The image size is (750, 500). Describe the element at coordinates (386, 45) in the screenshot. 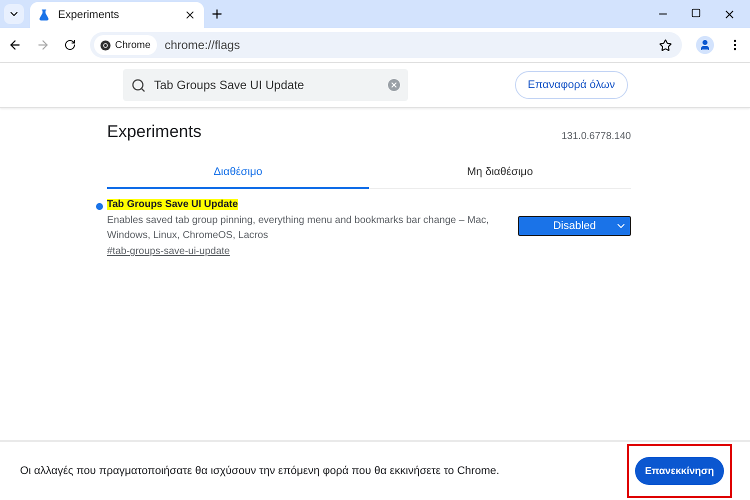

I see `address-bar: Chrome chrome://flags` at that location.